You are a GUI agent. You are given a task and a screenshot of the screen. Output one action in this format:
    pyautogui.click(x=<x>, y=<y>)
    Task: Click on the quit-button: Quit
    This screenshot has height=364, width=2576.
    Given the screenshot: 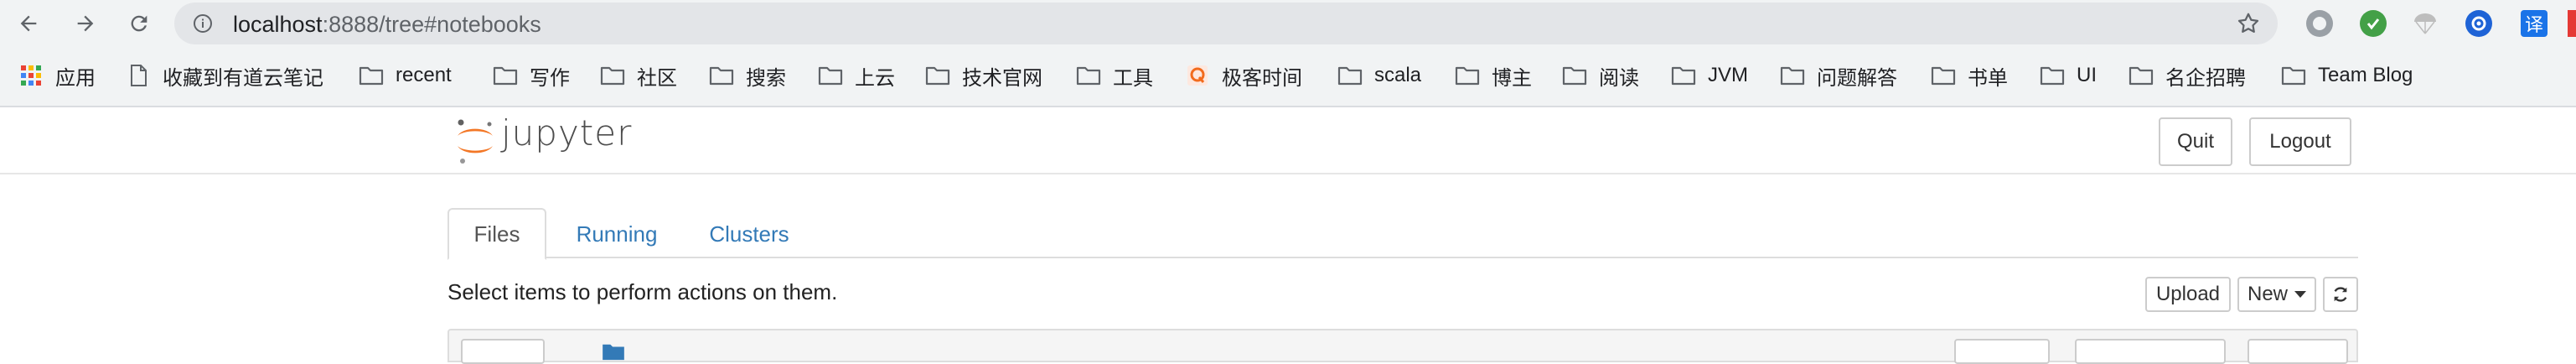 What is the action you would take?
    pyautogui.click(x=2195, y=141)
    